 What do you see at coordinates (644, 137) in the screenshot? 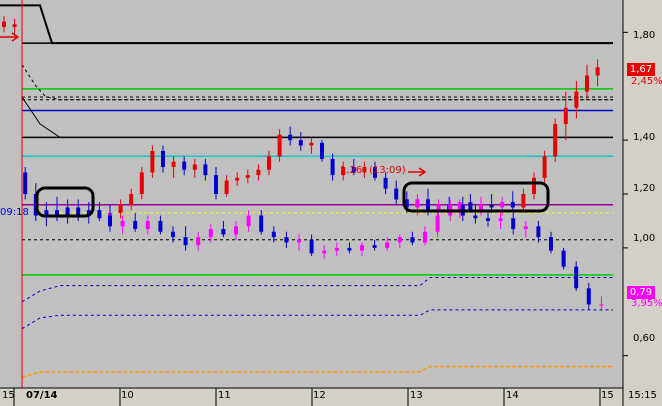
I see `y-tick-label: 1,40` at bounding box center [644, 137].